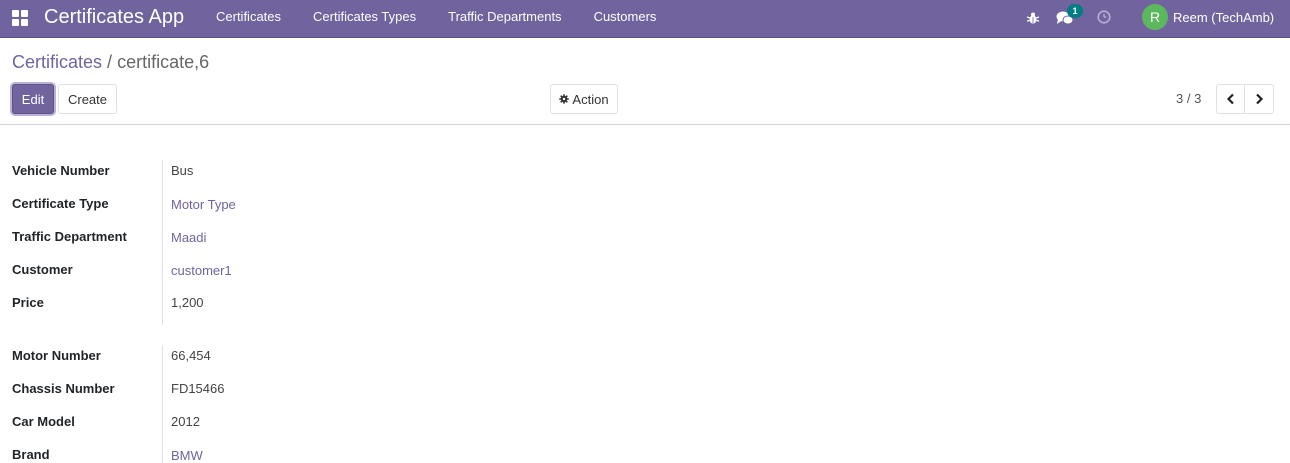 This screenshot has height=463, width=1290. Describe the element at coordinates (504, 19) in the screenshot. I see `menu-traffic-departments: Traffic Departments` at that location.